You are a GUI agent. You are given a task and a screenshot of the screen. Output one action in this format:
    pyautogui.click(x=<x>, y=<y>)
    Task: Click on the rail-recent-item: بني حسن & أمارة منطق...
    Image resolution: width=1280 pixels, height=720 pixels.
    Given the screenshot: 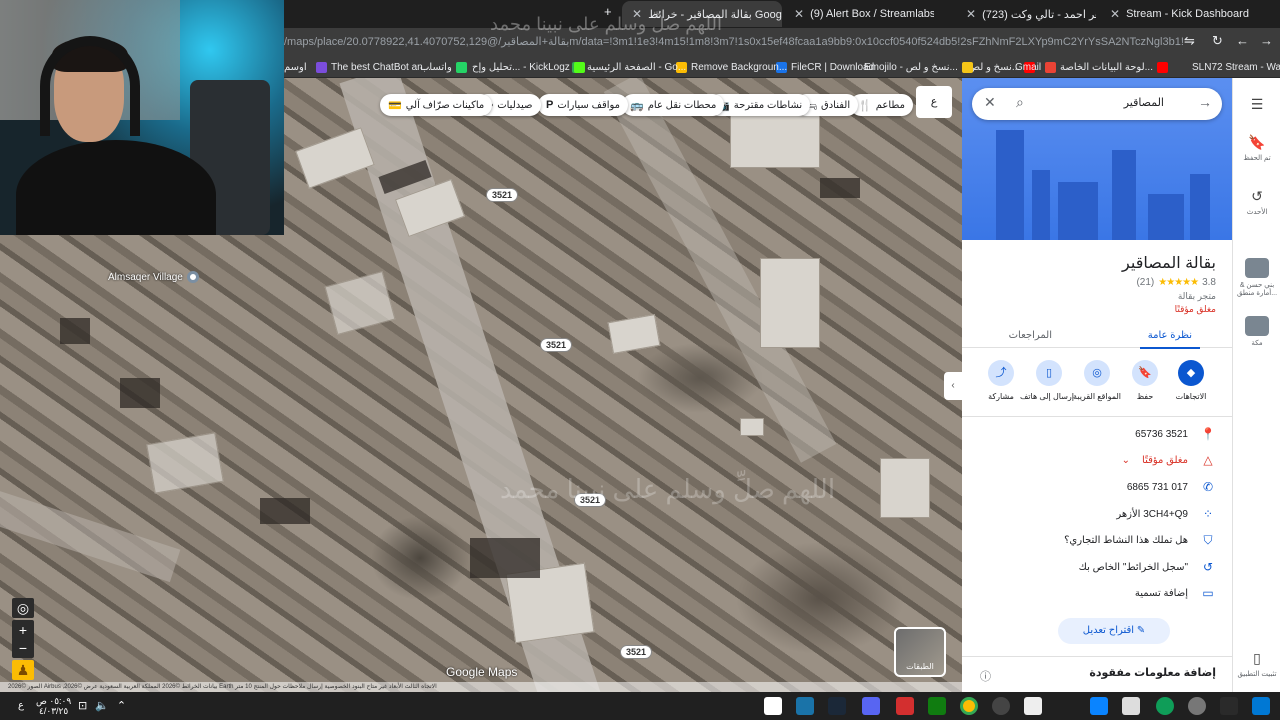 What is the action you would take?
    pyautogui.click(x=1256, y=277)
    